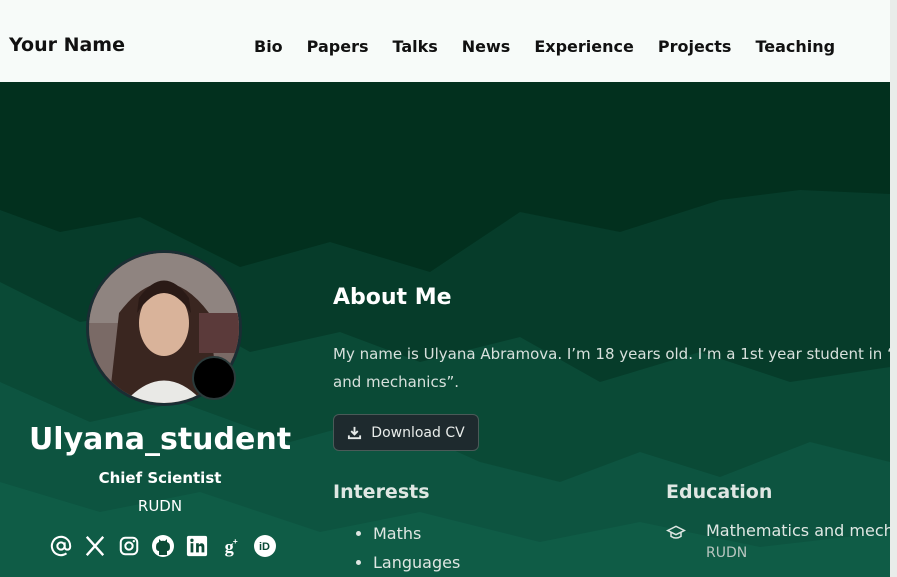 The height and width of the screenshot is (577, 897). Describe the element at coordinates (695, 46) in the screenshot. I see `nav-item-projects: Projects` at that location.